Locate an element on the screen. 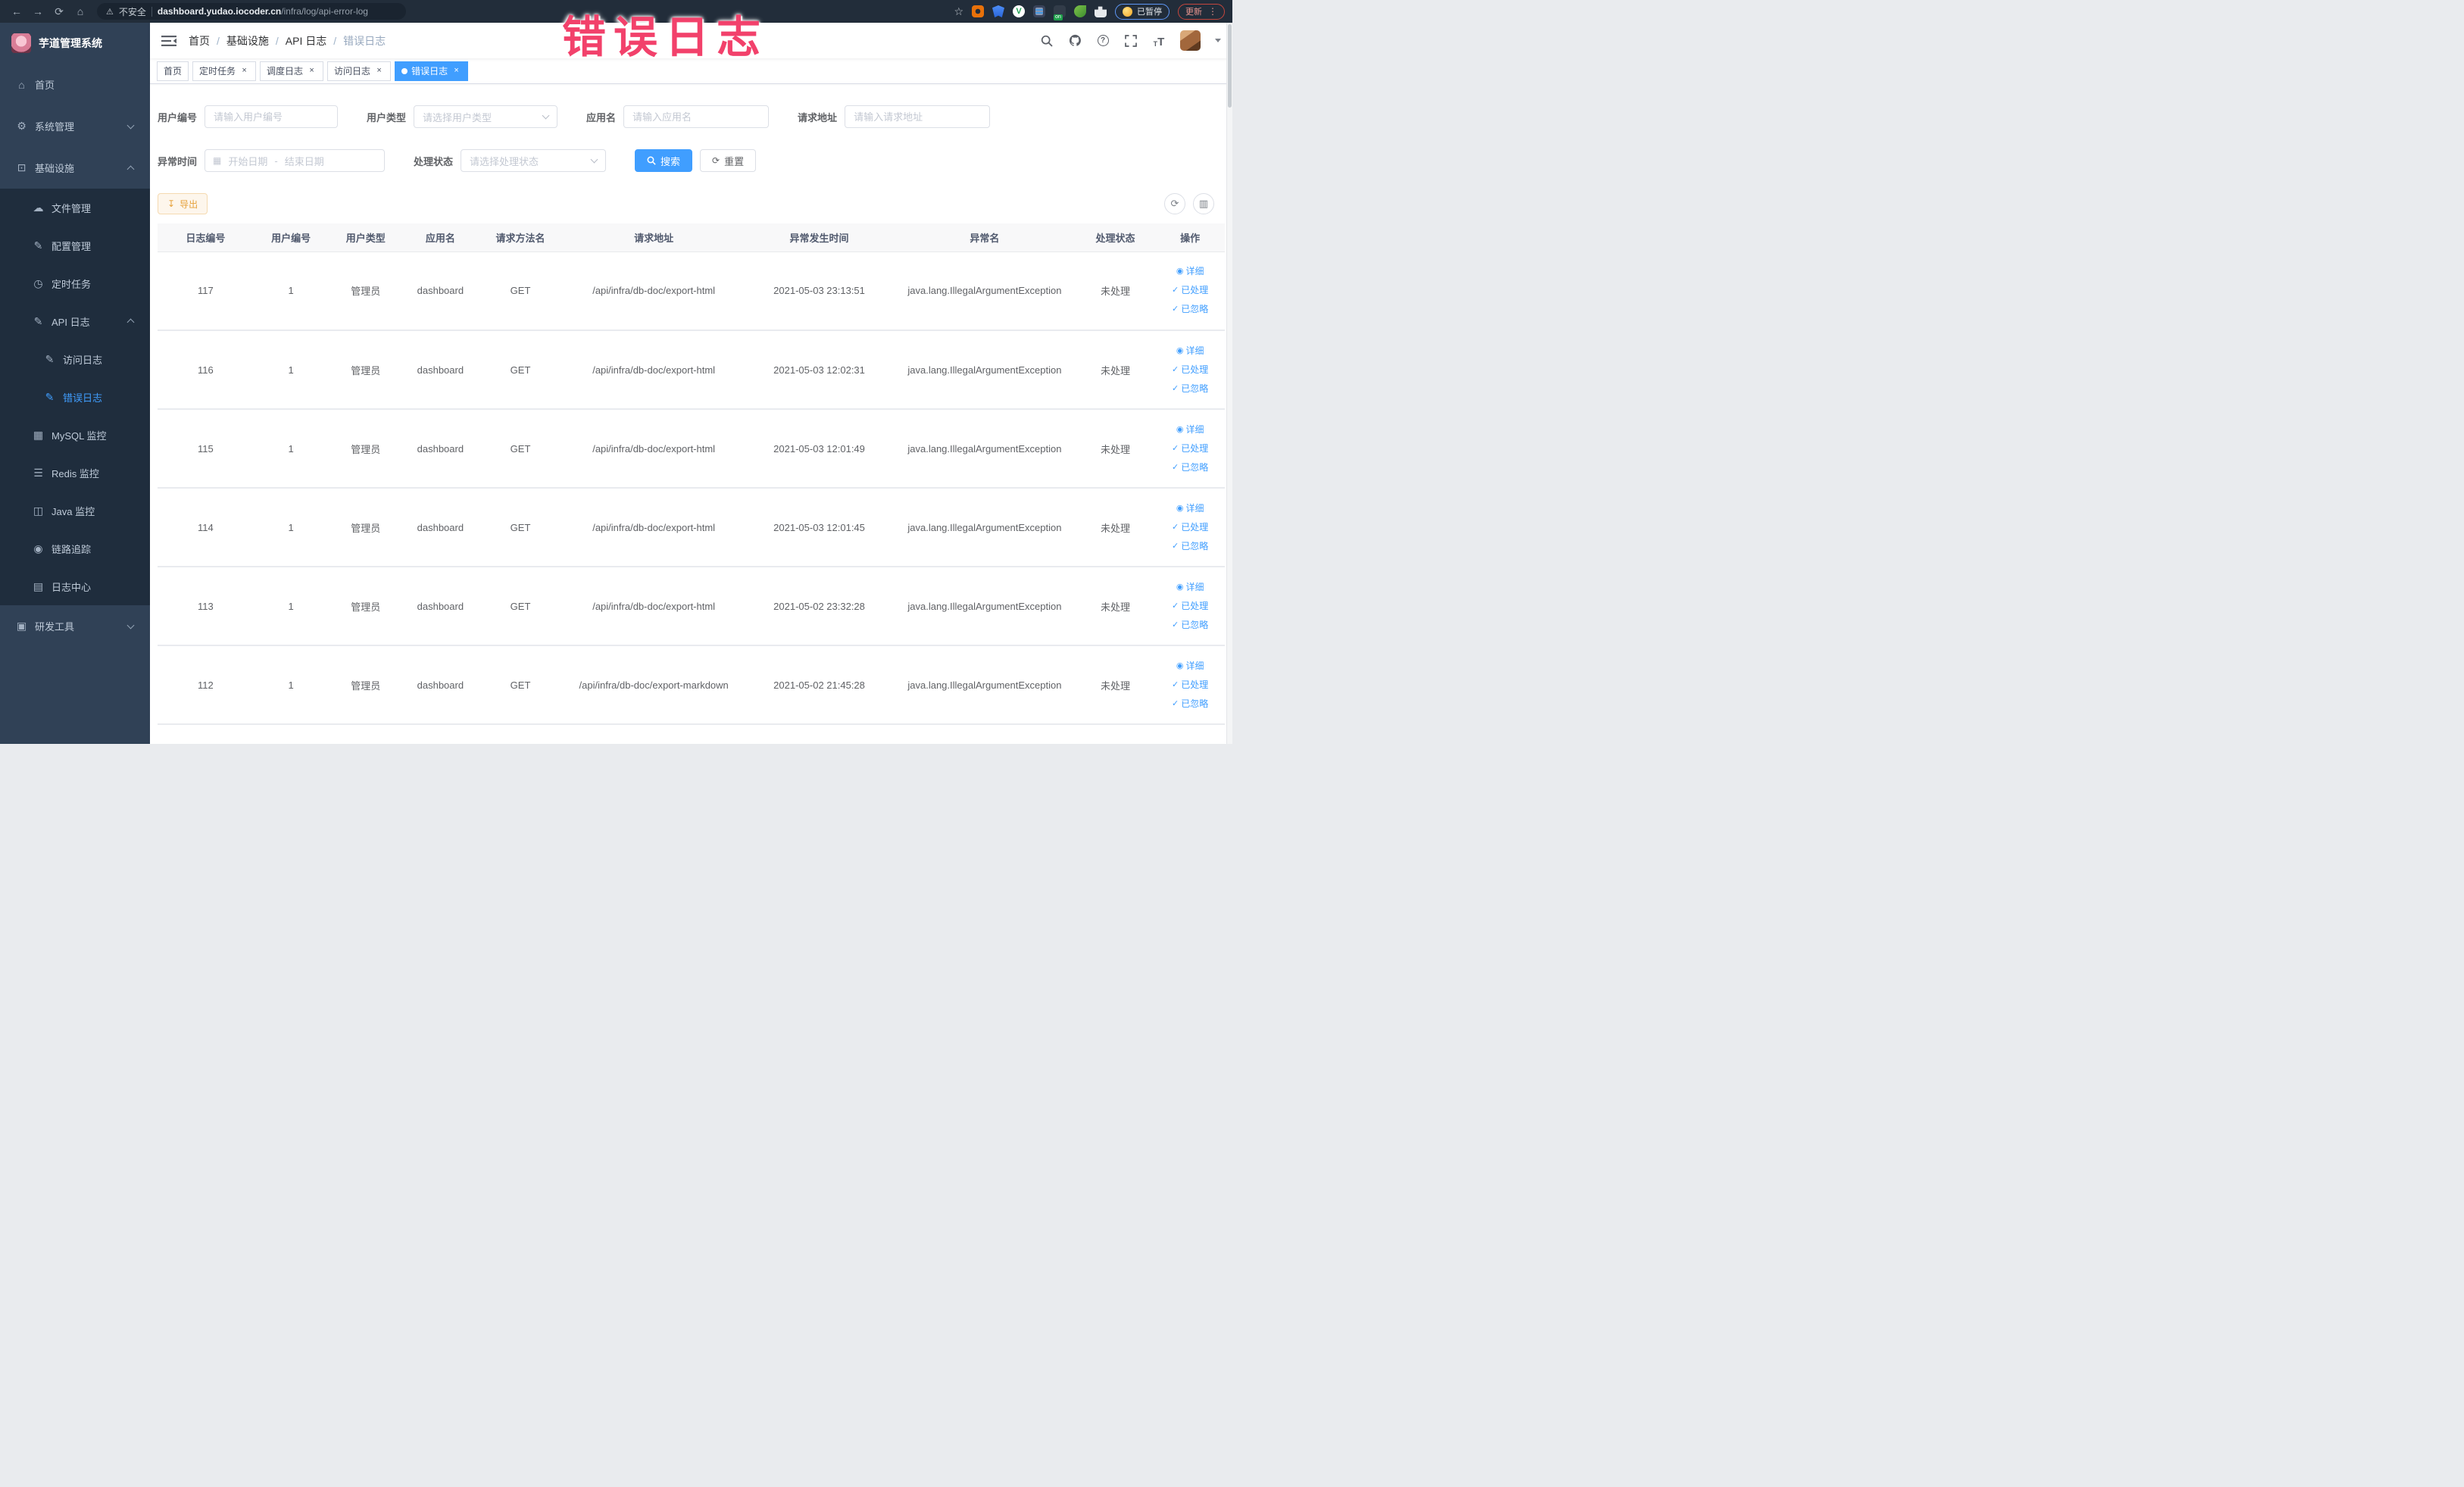 Image resolution: width=2464 pixels, height=1487 pixels. sidebar-item-config-manage: ✎ 配置管理 is located at coordinates (75, 245).